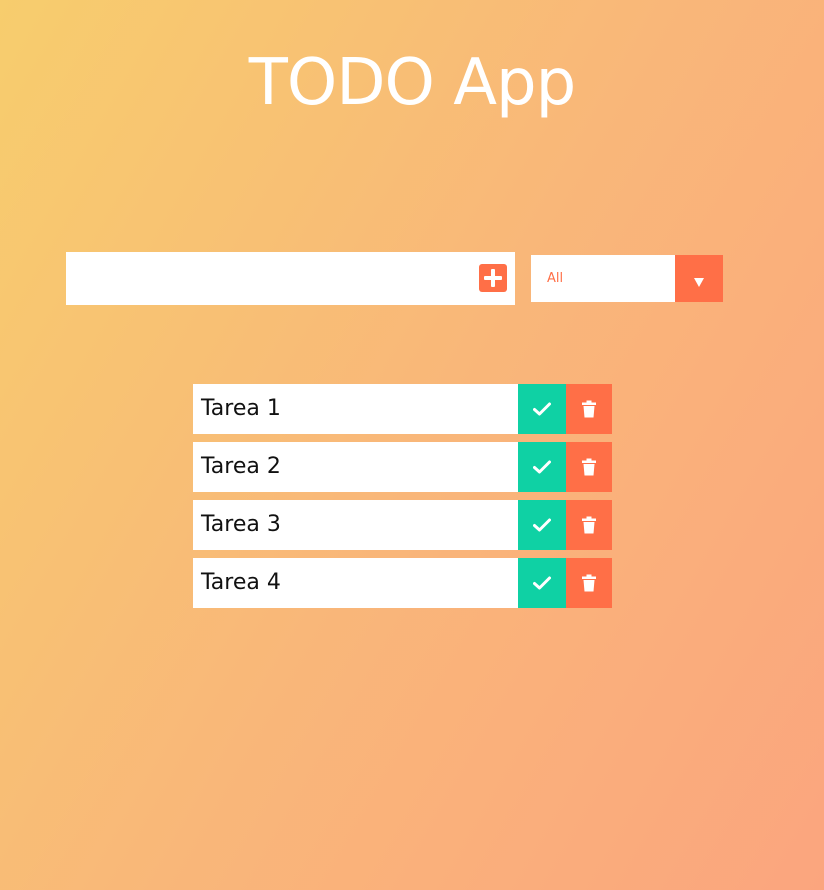  I want to click on todo-item: Tarea 1, so click(402, 409).